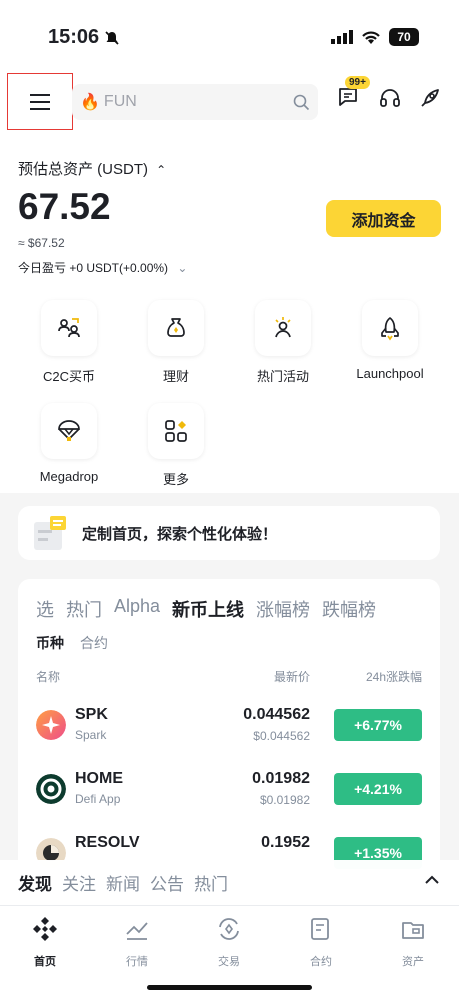  Describe the element at coordinates (371, 37) in the screenshot. I see `wifi-icon` at that location.